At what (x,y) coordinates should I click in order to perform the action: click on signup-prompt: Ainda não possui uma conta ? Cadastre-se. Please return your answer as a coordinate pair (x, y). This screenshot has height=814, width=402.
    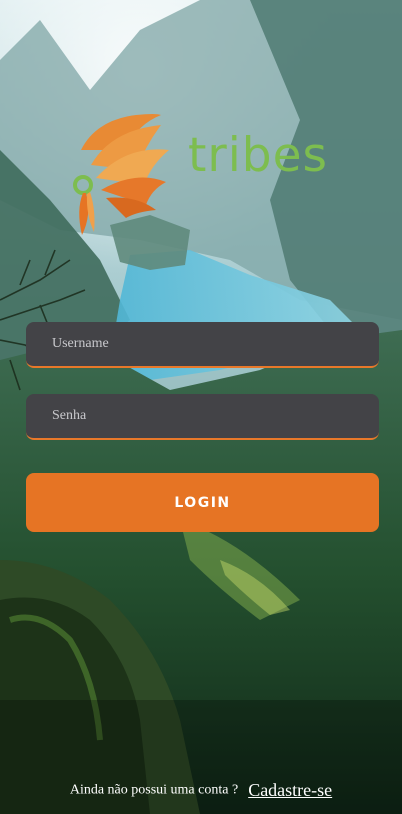
    Looking at the image, I should click on (201, 790).